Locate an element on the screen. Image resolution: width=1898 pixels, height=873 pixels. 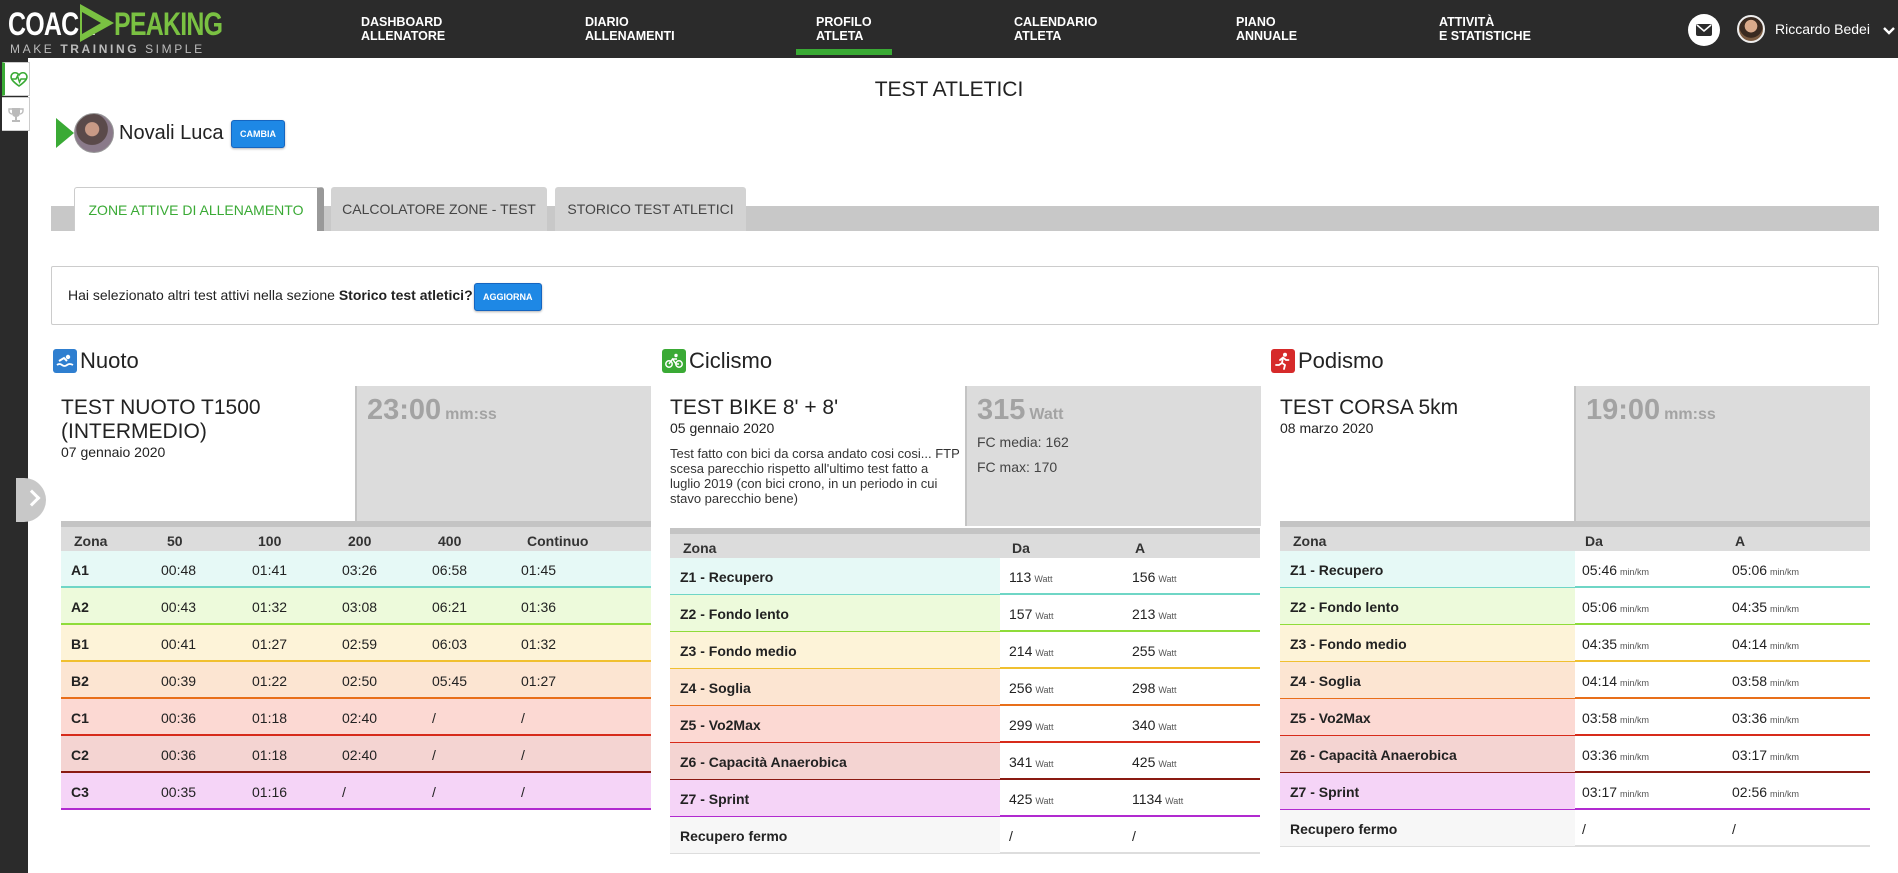
run-zone-to: / is located at coordinates (1734, 829).